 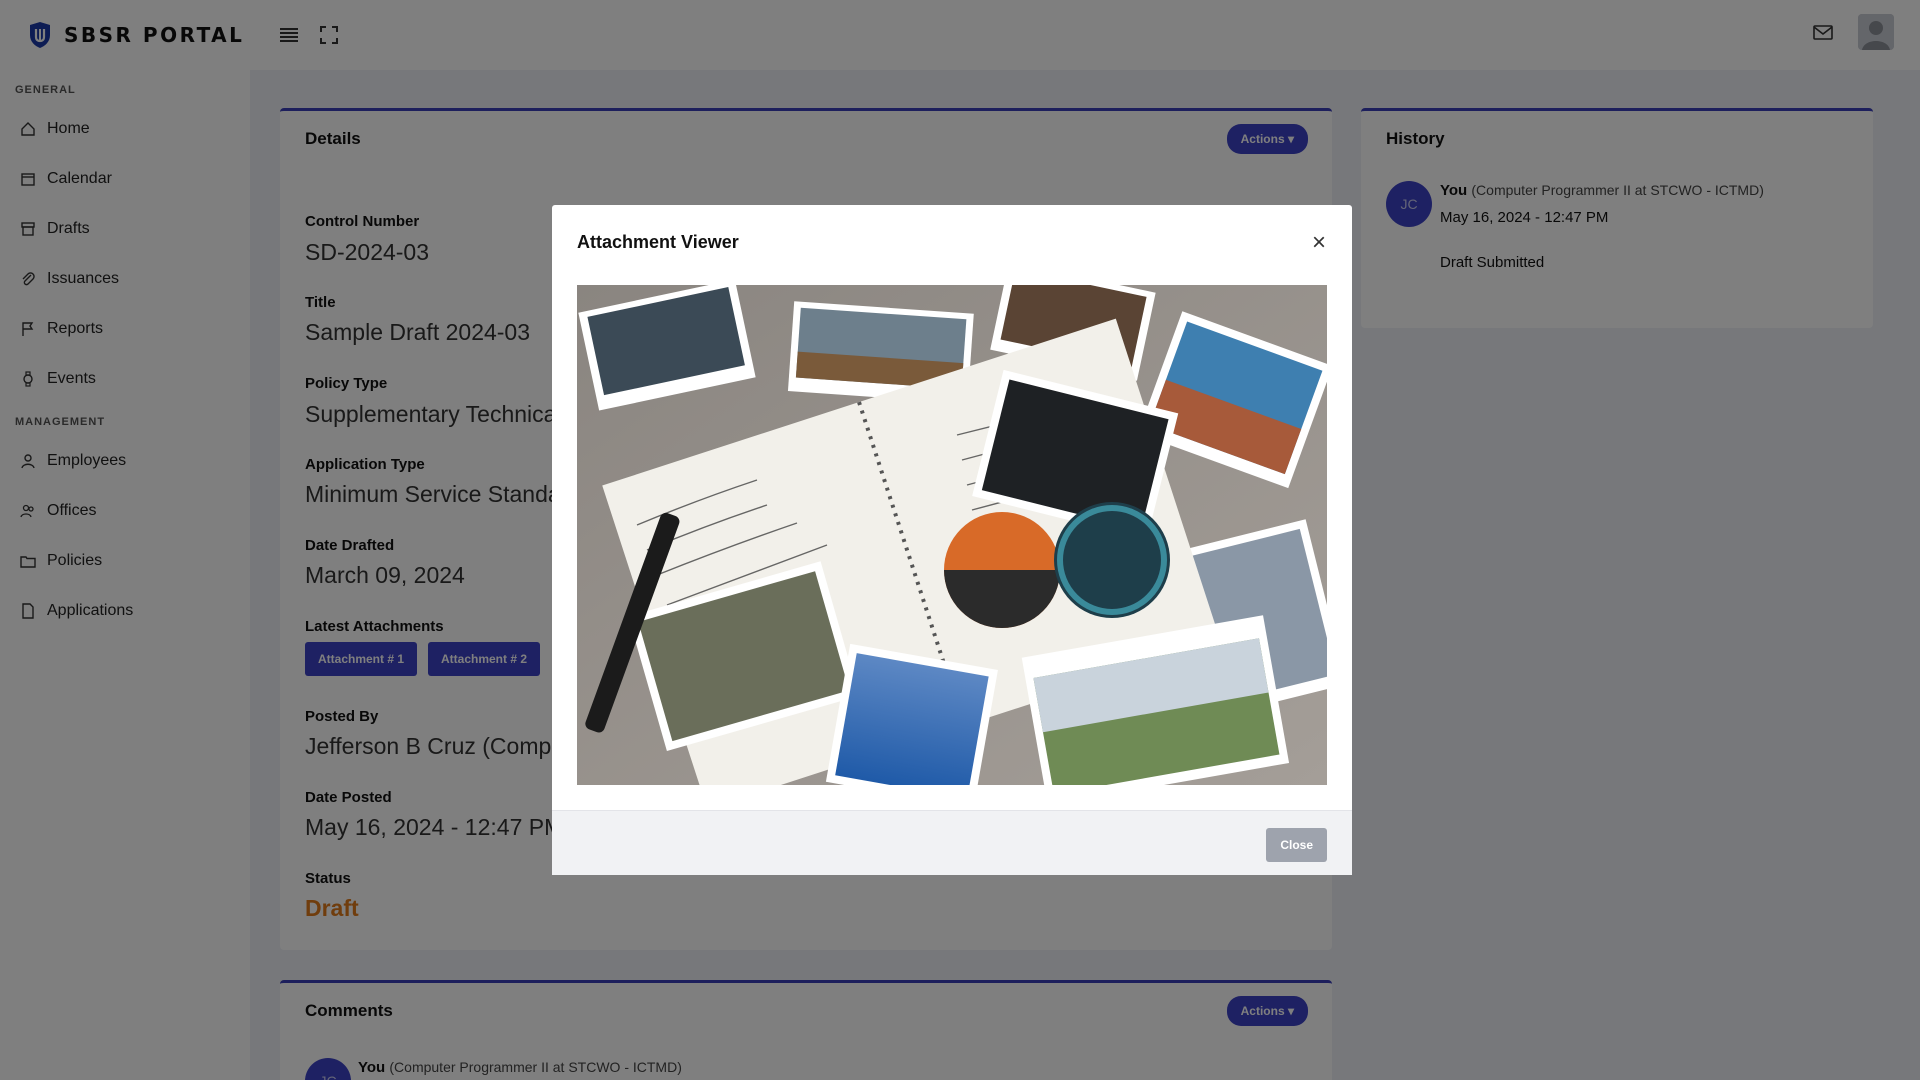 What do you see at coordinates (1319, 243) in the screenshot?
I see `modal-close-icon: ×` at bounding box center [1319, 243].